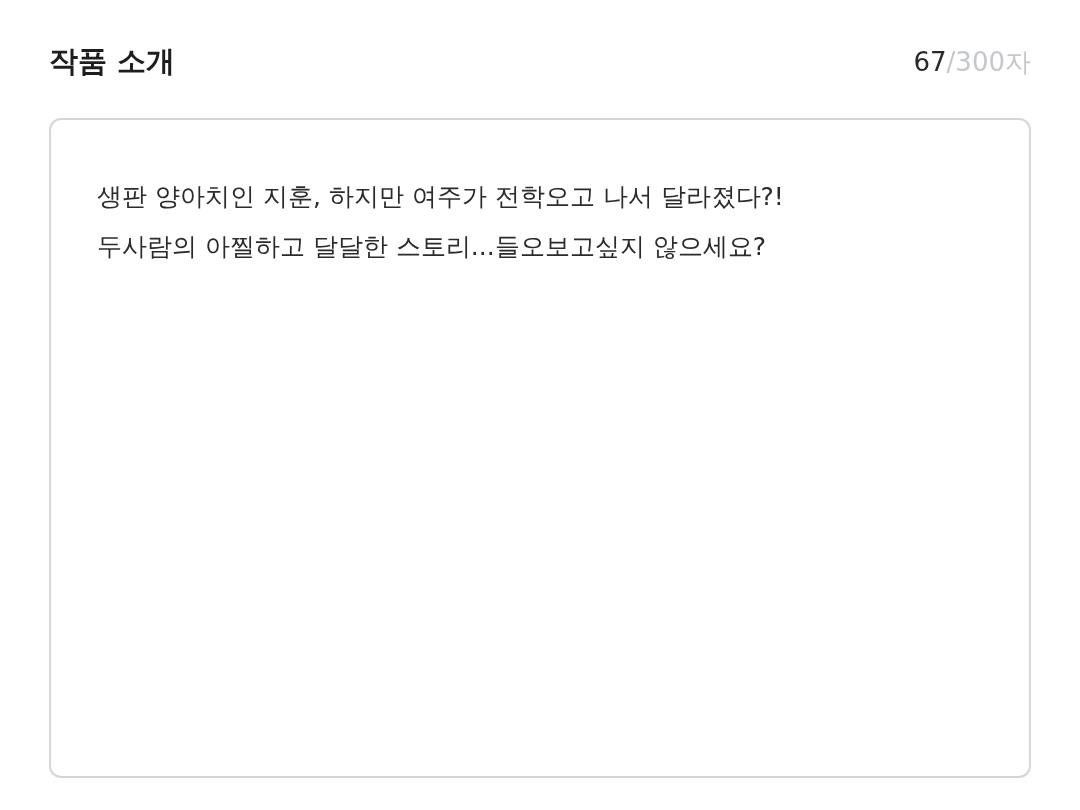 The image size is (1080, 810). I want to click on description-text-line: 두사람의 아찔하고 달달한 스토리...들오보고싶지 않으세요?, so click(432, 247).